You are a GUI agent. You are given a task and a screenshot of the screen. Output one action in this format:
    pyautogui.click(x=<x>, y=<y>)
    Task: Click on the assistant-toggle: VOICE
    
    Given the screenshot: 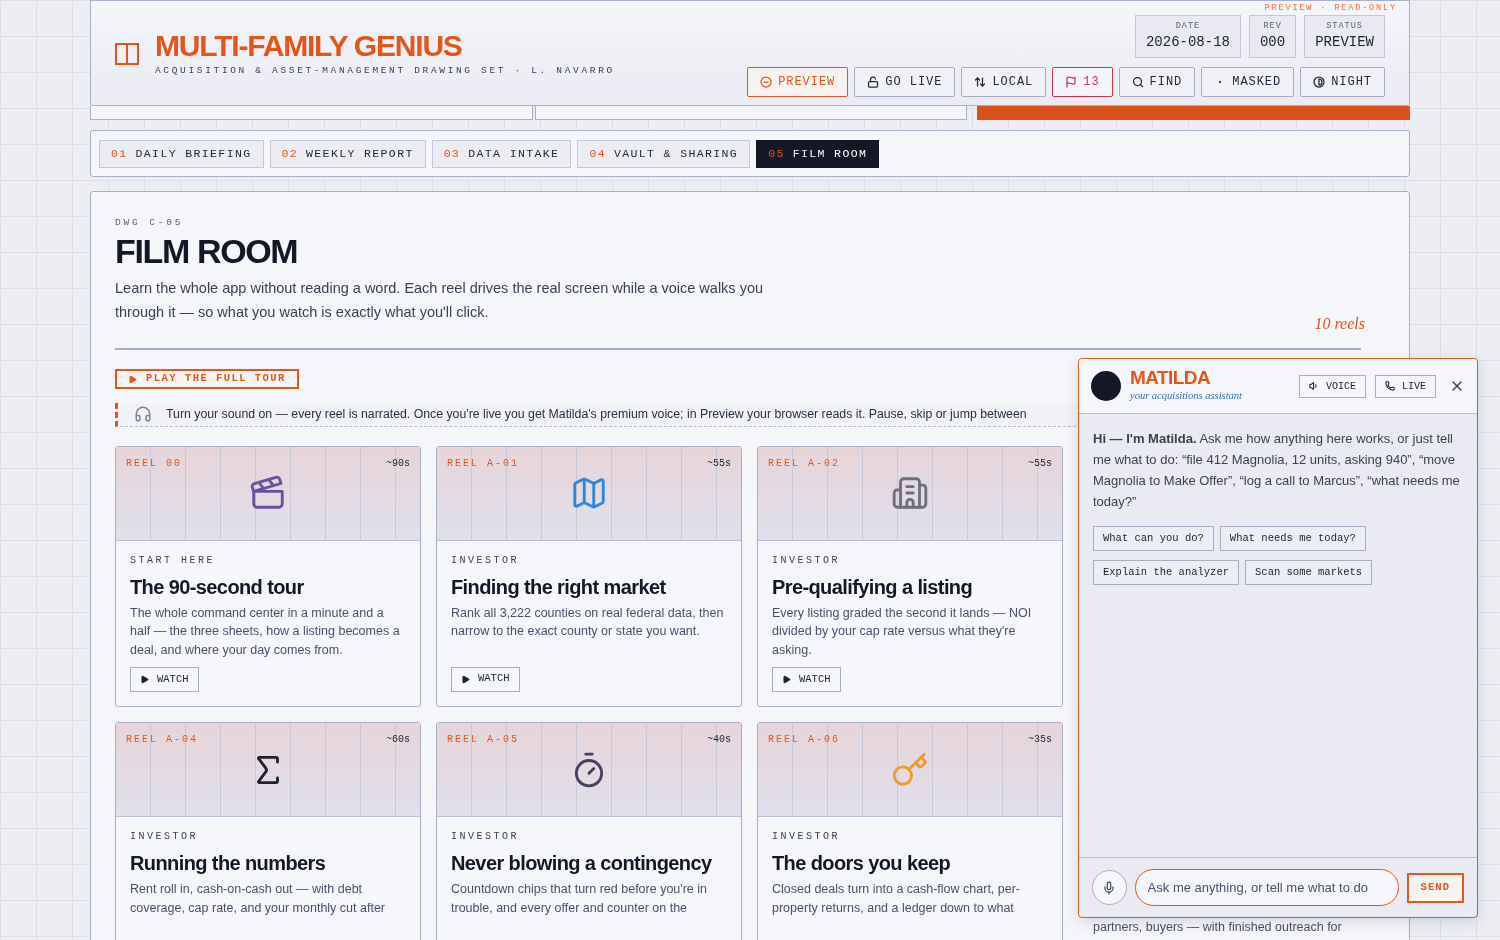 What is the action you would take?
    pyautogui.click(x=1332, y=386)
    